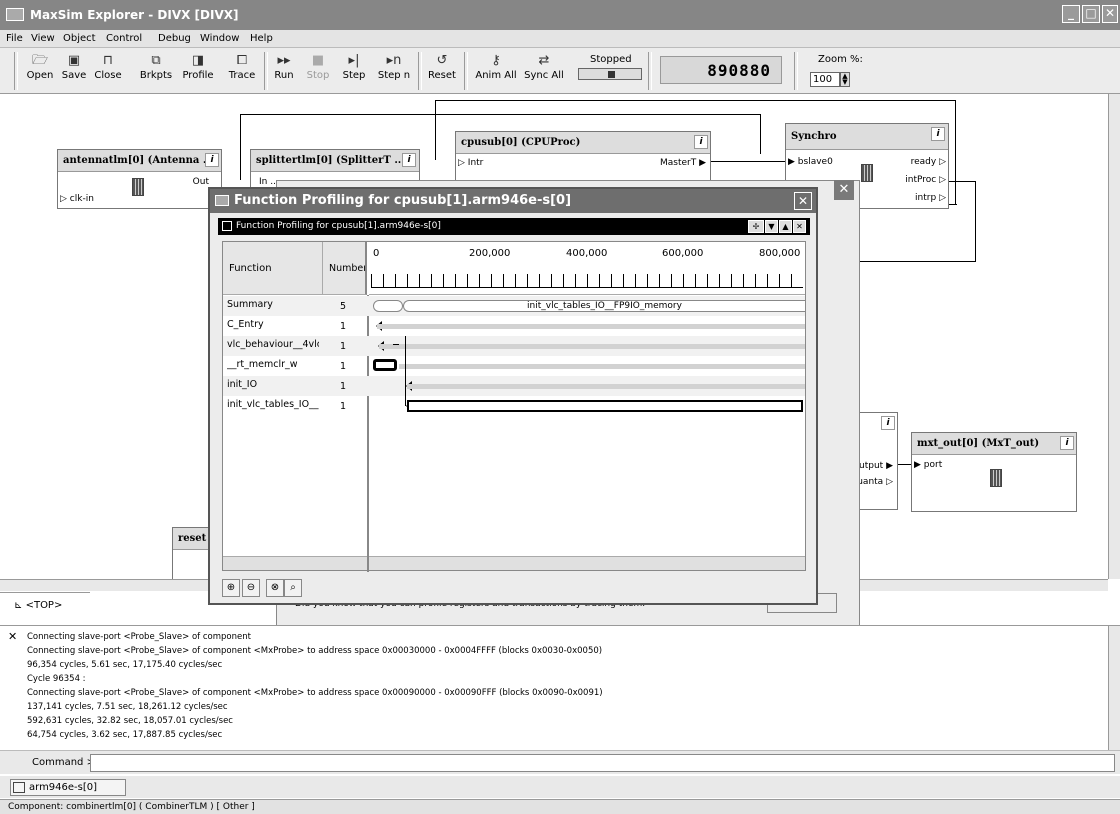  I want to click on close-button: ⊓ Close, so click(108, 71).